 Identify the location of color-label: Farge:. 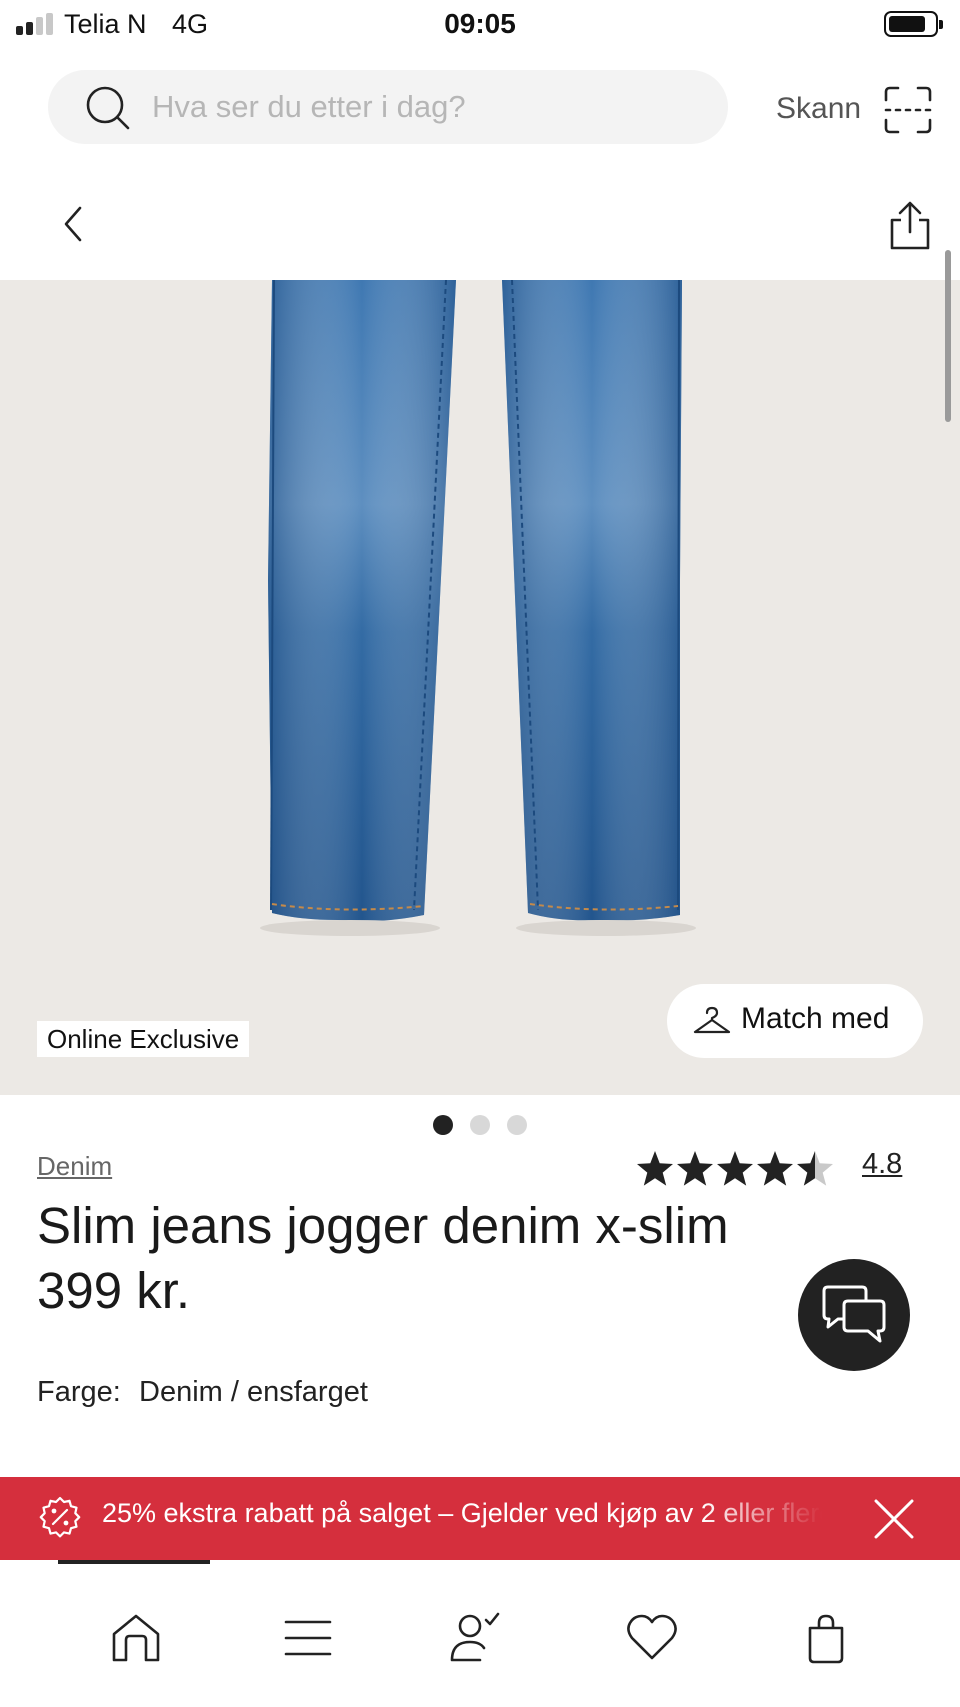
(79, 1392).